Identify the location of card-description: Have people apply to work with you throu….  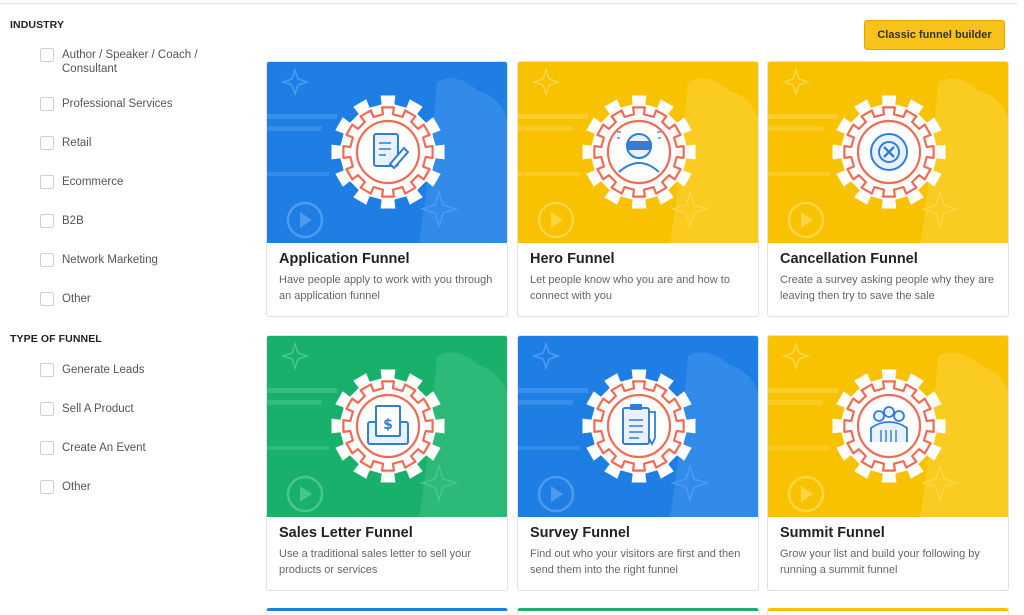
(386, 288).